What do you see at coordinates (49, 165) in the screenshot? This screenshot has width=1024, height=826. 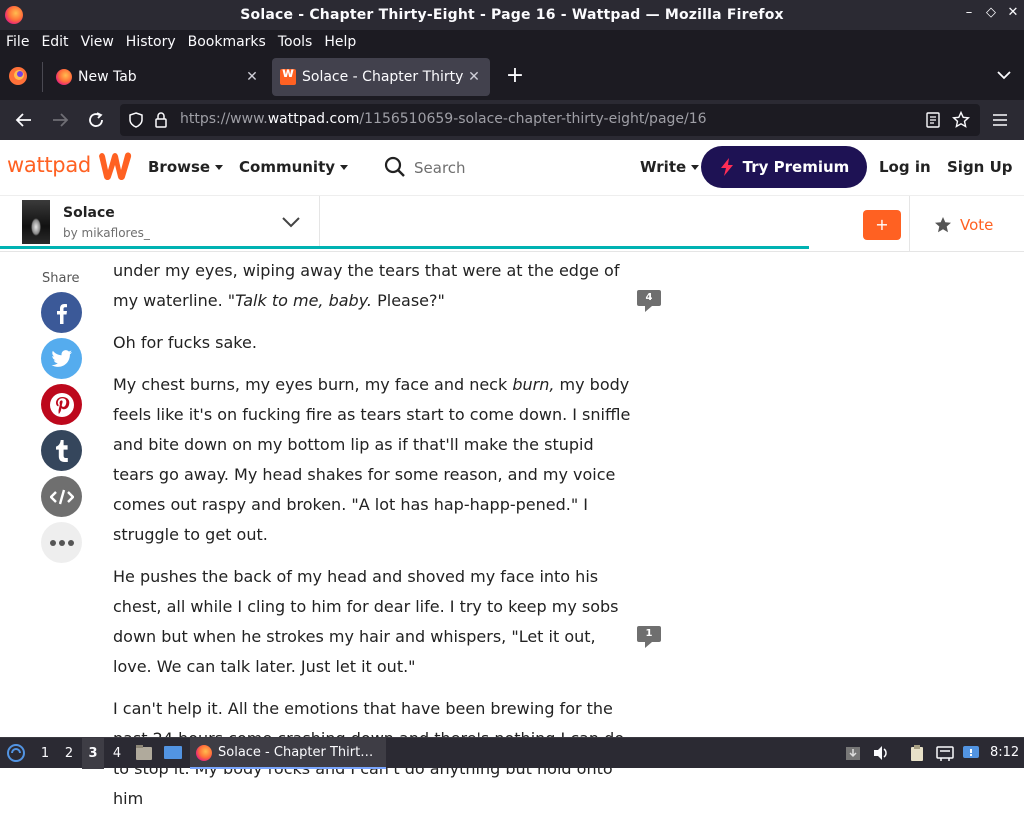 I see `wattpad-logo: wattpad` at bounding box center [49, 165].